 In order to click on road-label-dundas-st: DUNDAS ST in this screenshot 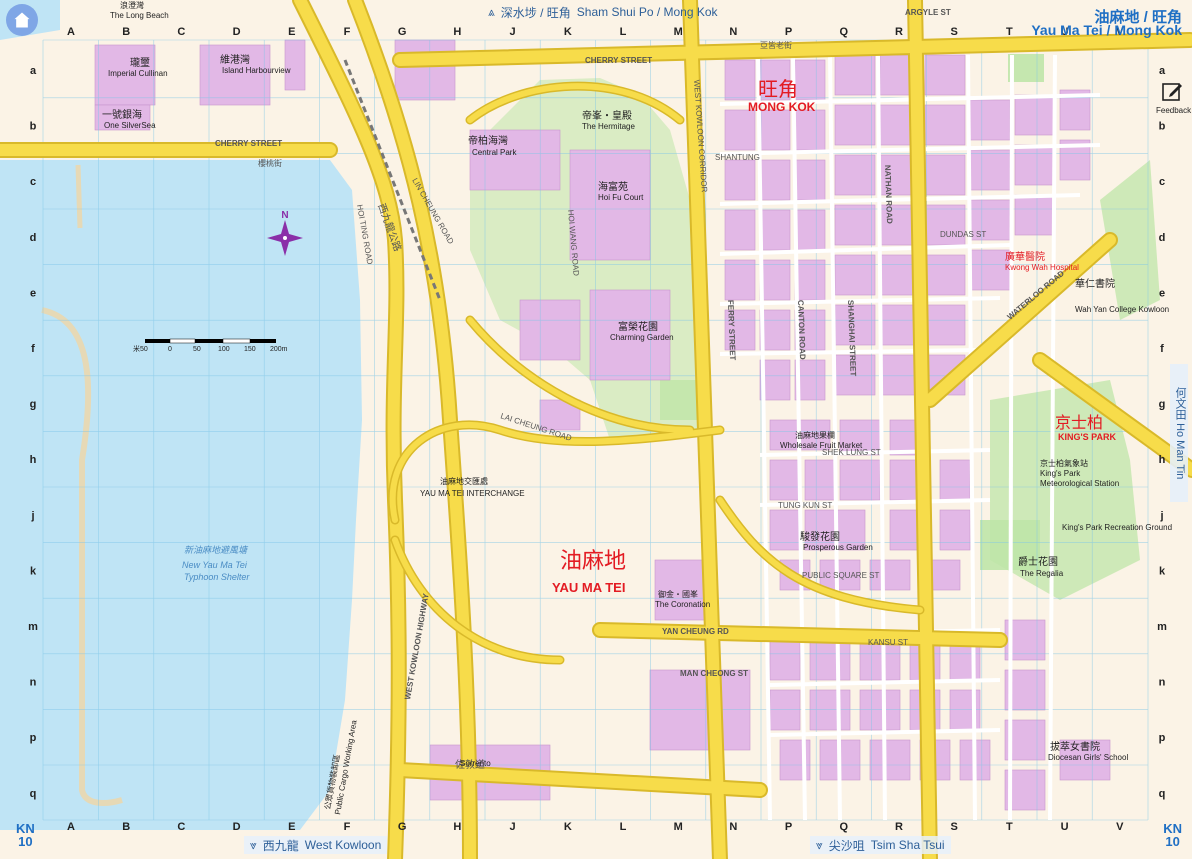, I will do `click(963, 234)`.